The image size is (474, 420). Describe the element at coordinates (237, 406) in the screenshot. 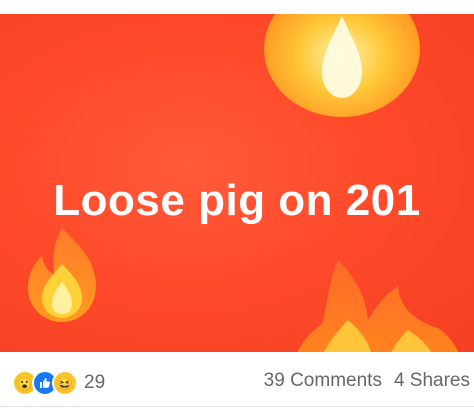

I see `divider` at that location.